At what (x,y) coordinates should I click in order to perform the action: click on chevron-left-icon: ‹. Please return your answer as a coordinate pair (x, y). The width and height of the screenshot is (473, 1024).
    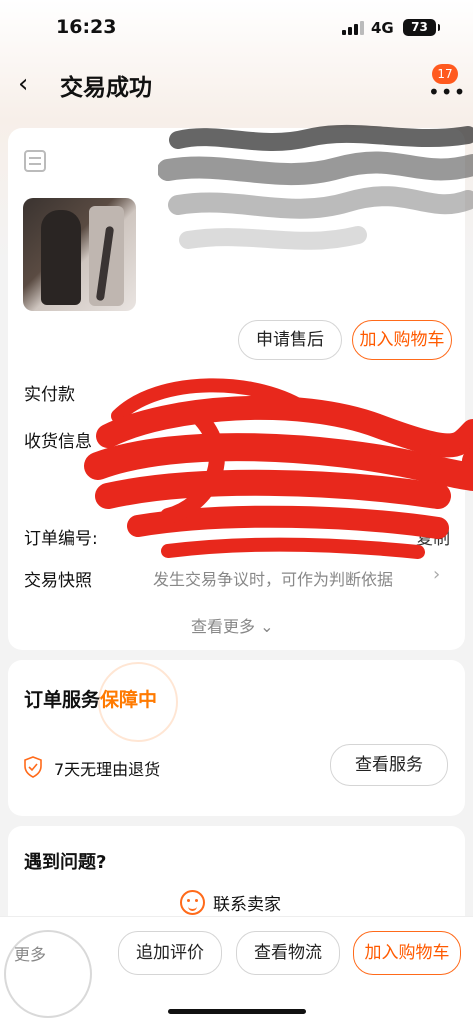
    Looking at the image, I should click on (23, 84).